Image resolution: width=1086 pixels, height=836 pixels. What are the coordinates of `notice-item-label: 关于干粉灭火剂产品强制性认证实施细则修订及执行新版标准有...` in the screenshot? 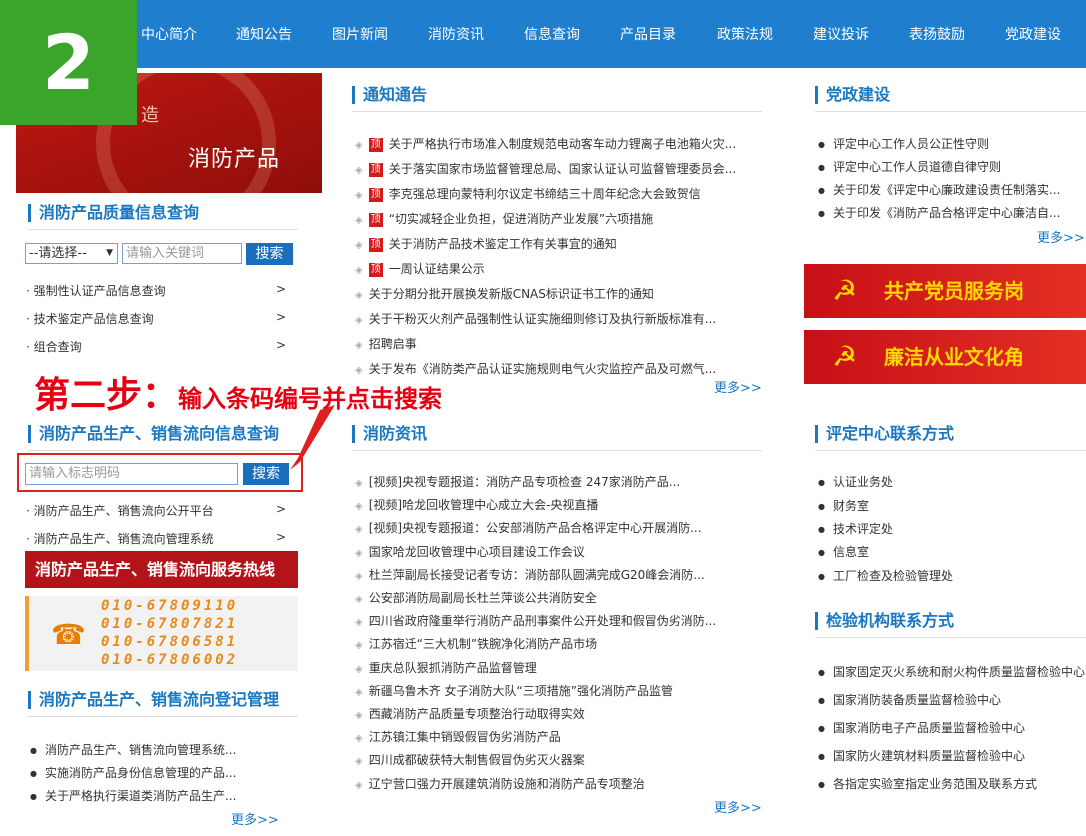 It's located at (542, 319).